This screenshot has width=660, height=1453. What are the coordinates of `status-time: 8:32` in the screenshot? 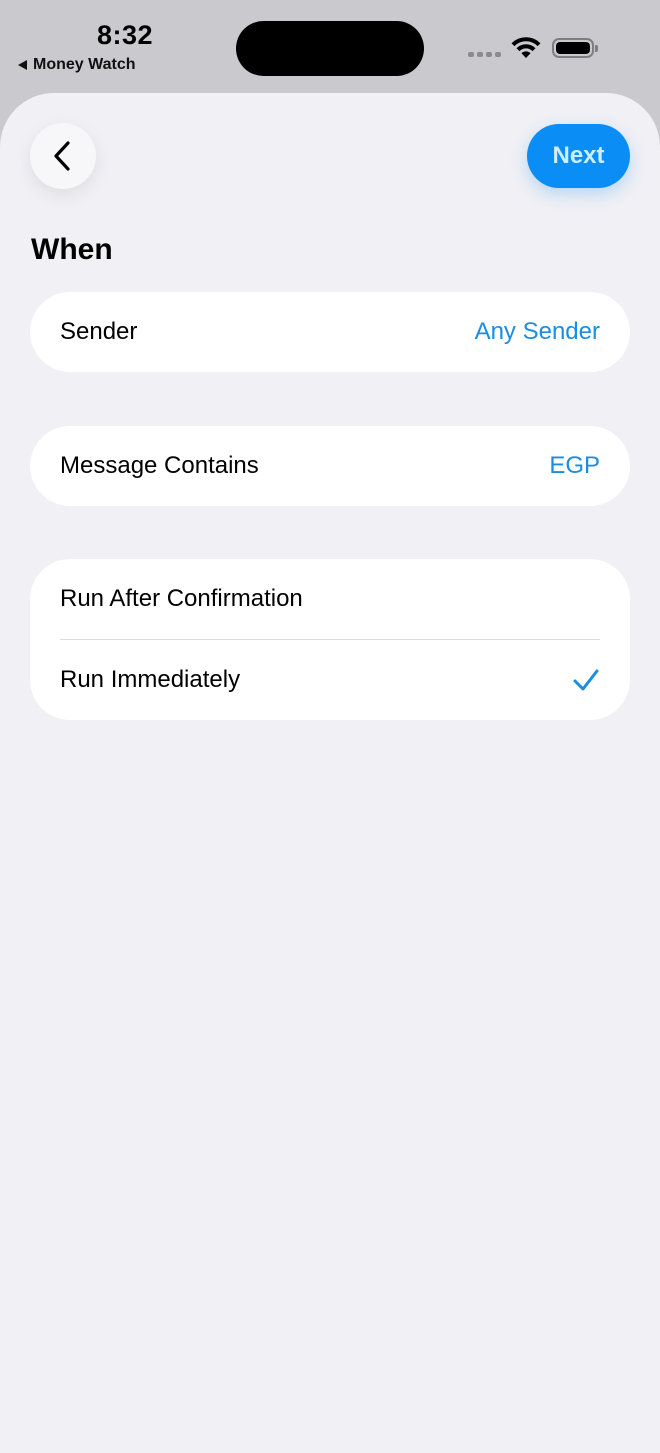 It's located at (125, 35).